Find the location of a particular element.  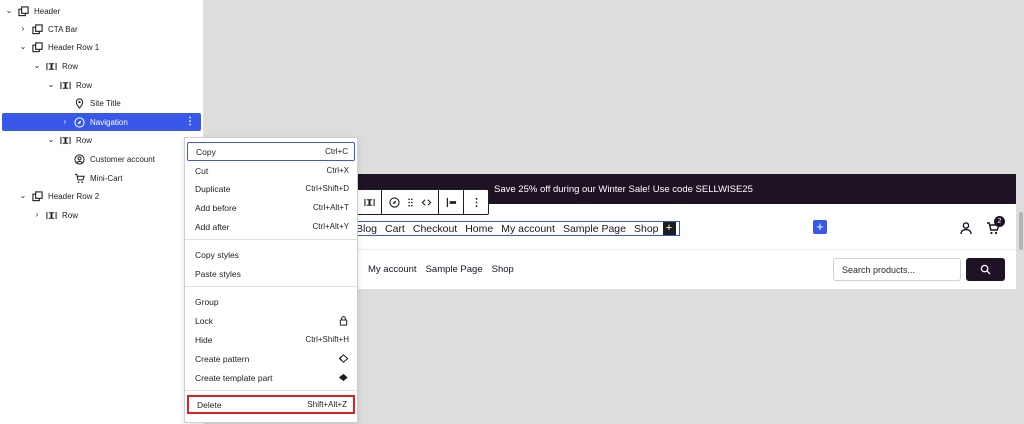

toolbar-group-justify is located at coordinates (451, 202).